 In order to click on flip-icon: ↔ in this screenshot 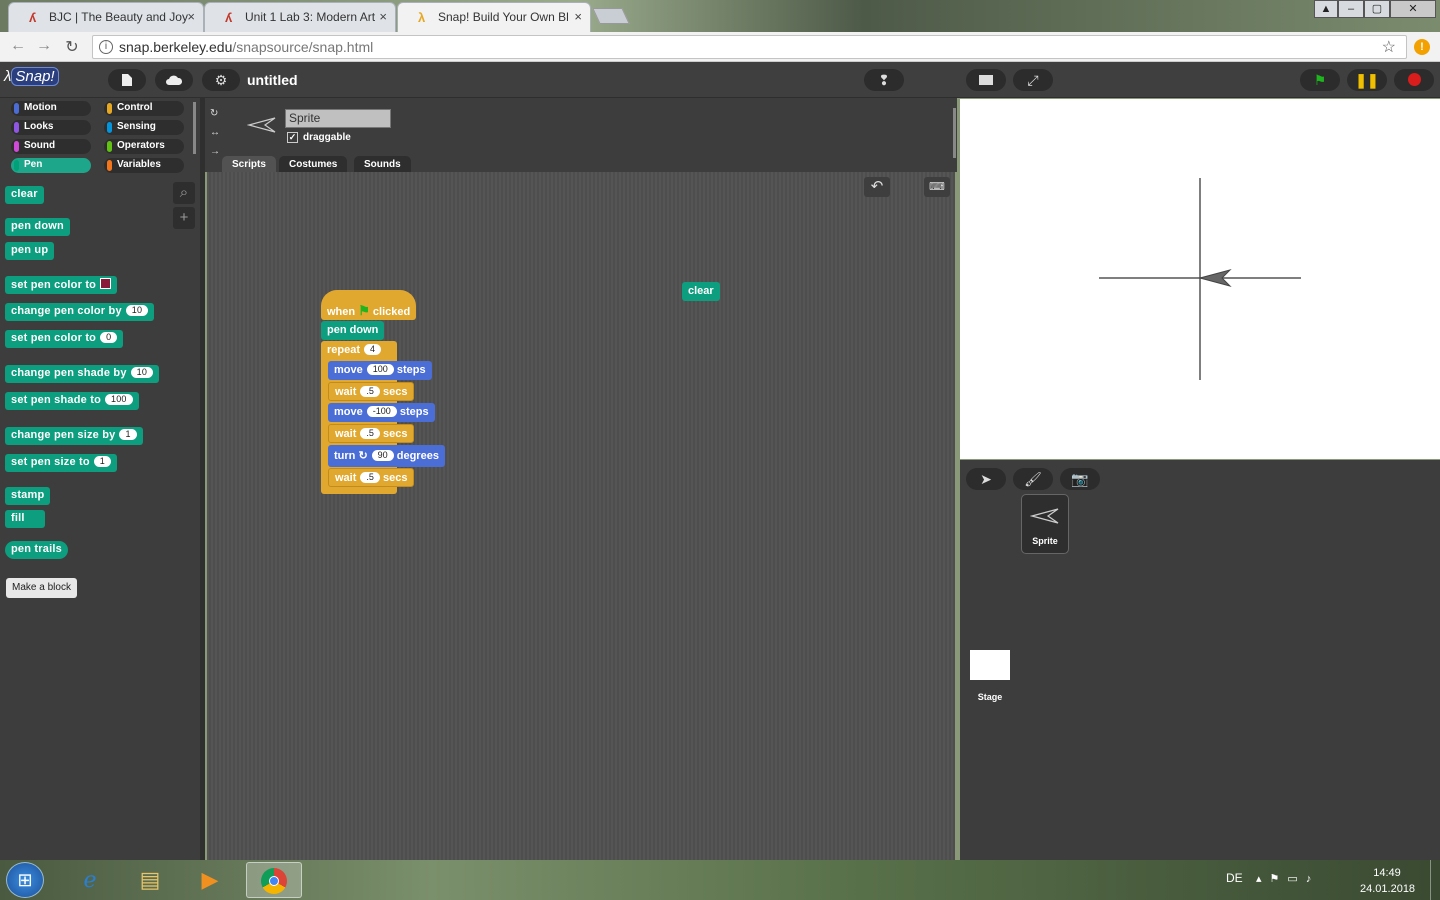, I will do `click(215, 132)`.